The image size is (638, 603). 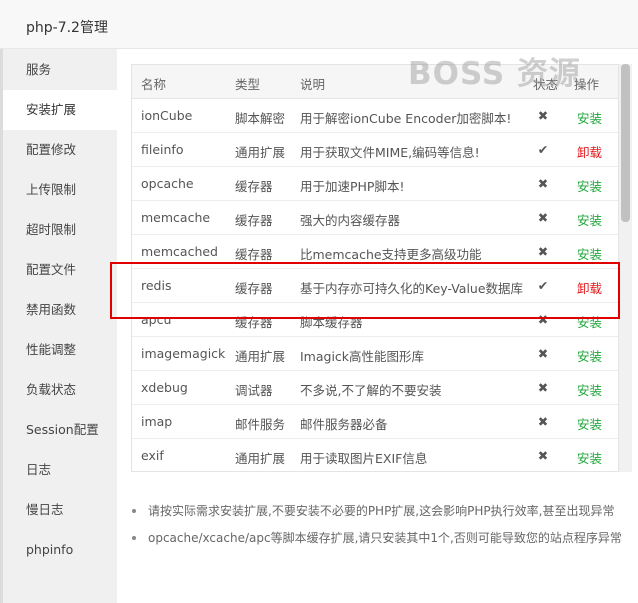 I want to click on ext-description: 比memcache支持更多高级功能, so click(x=391, y=254).